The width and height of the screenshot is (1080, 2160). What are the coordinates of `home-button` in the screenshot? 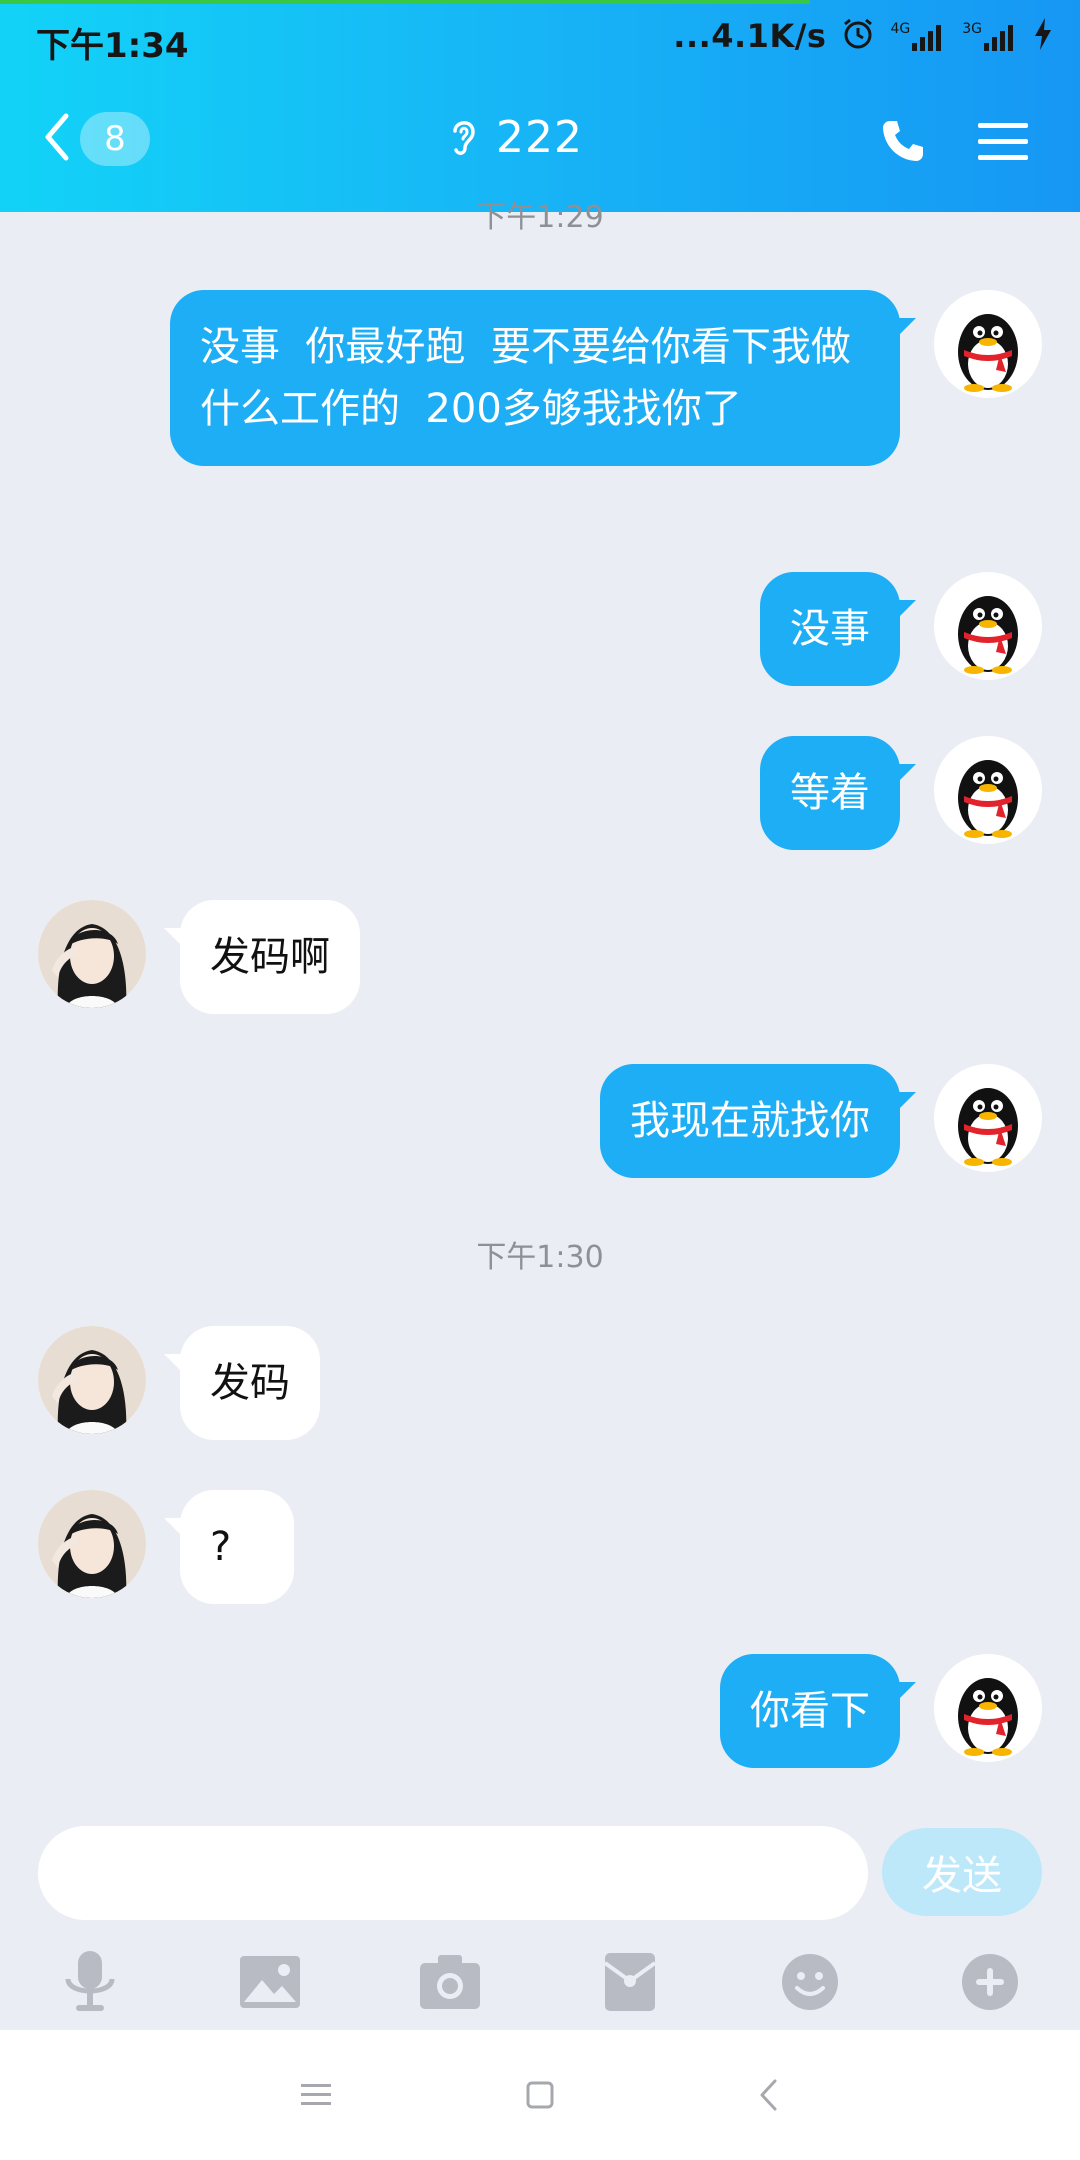 It's located at (540, 2095).